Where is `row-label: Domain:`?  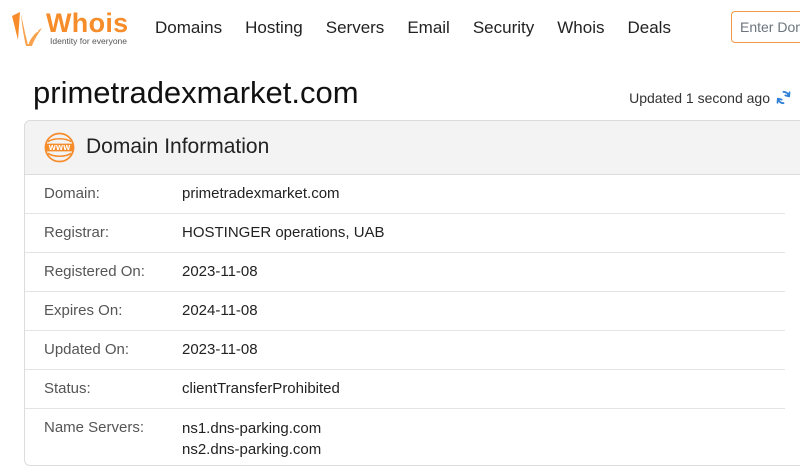 row-label: Domain: is located at coordinates (72, 193).